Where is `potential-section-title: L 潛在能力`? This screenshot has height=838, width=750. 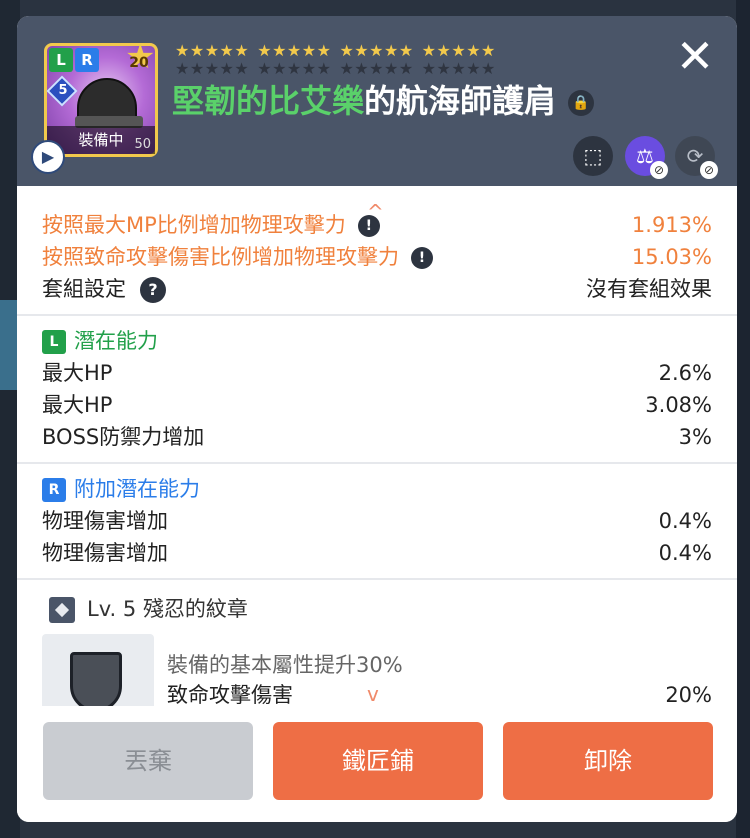
potential-section-title: L 潛在能力 is located at coordinates (100, 341).